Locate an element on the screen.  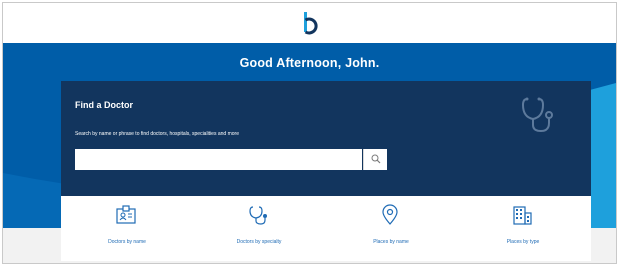
find-doctor-title: Find a Doctor is located at coordinates (104, 105).